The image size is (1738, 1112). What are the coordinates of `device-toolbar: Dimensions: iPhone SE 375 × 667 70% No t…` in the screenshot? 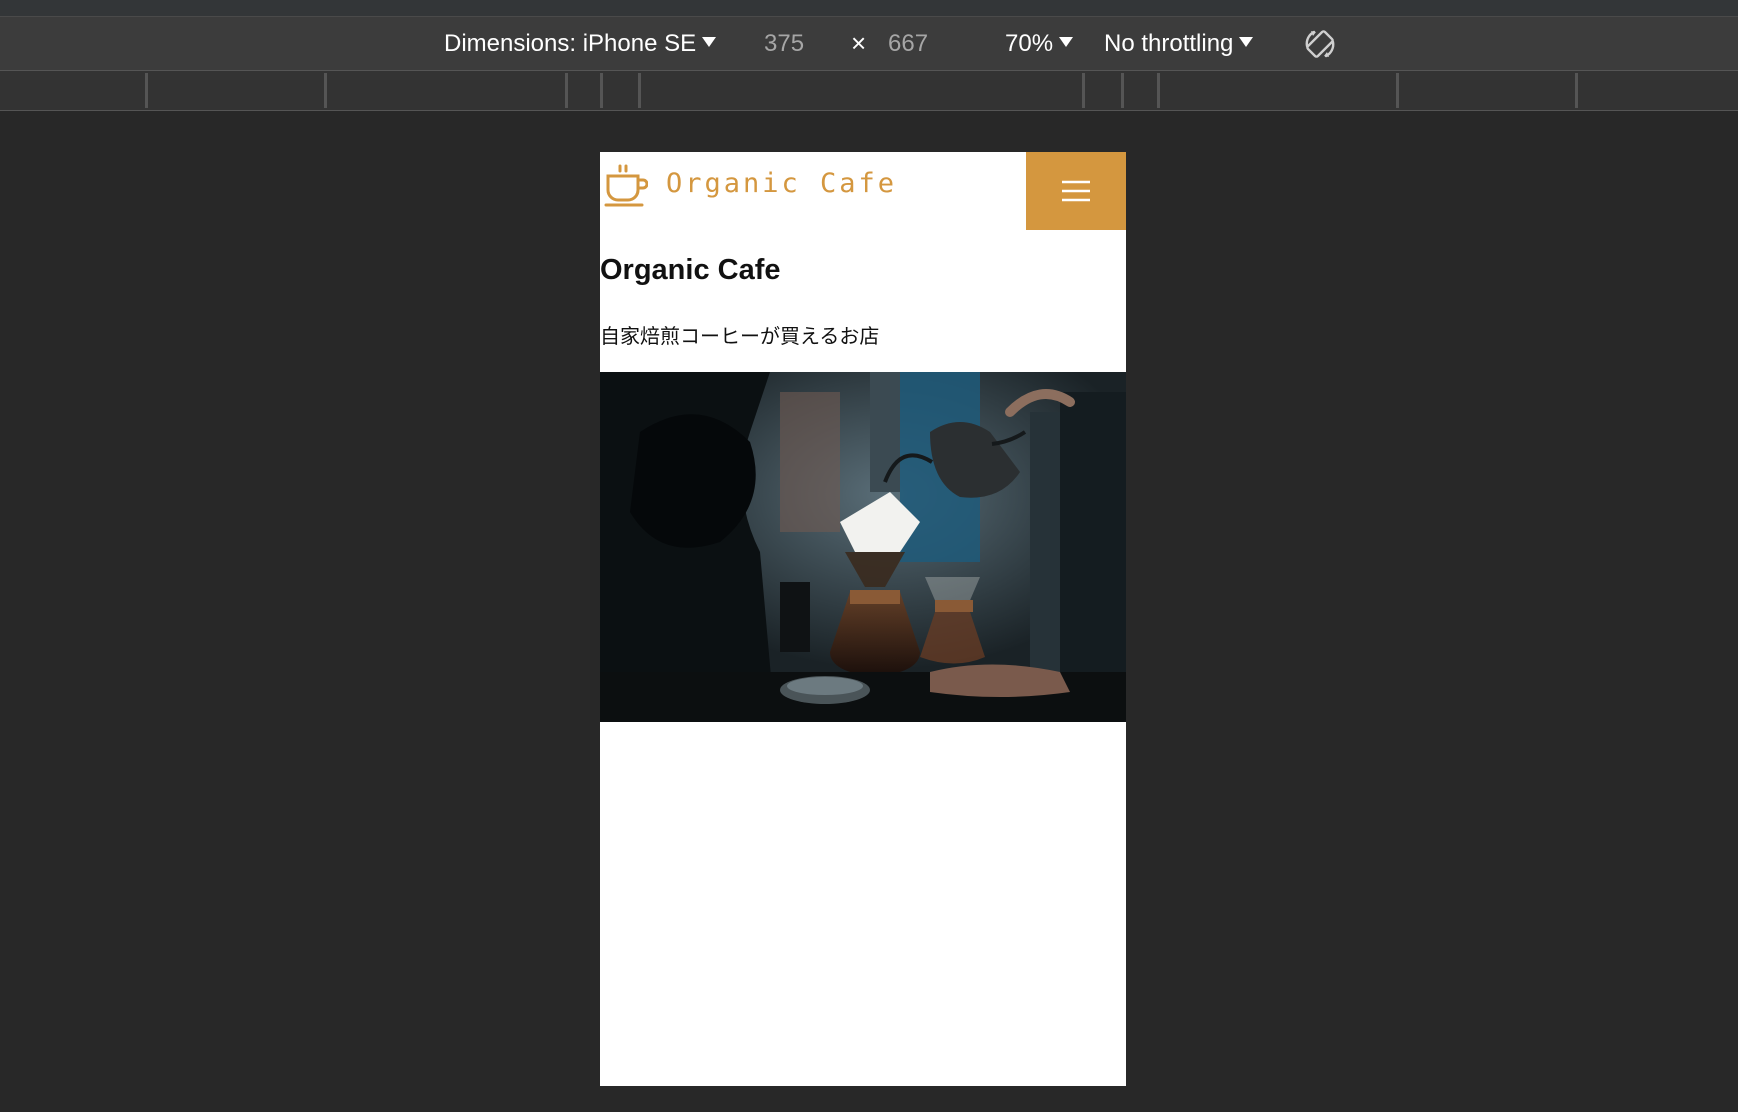 It's located at (869, 44).